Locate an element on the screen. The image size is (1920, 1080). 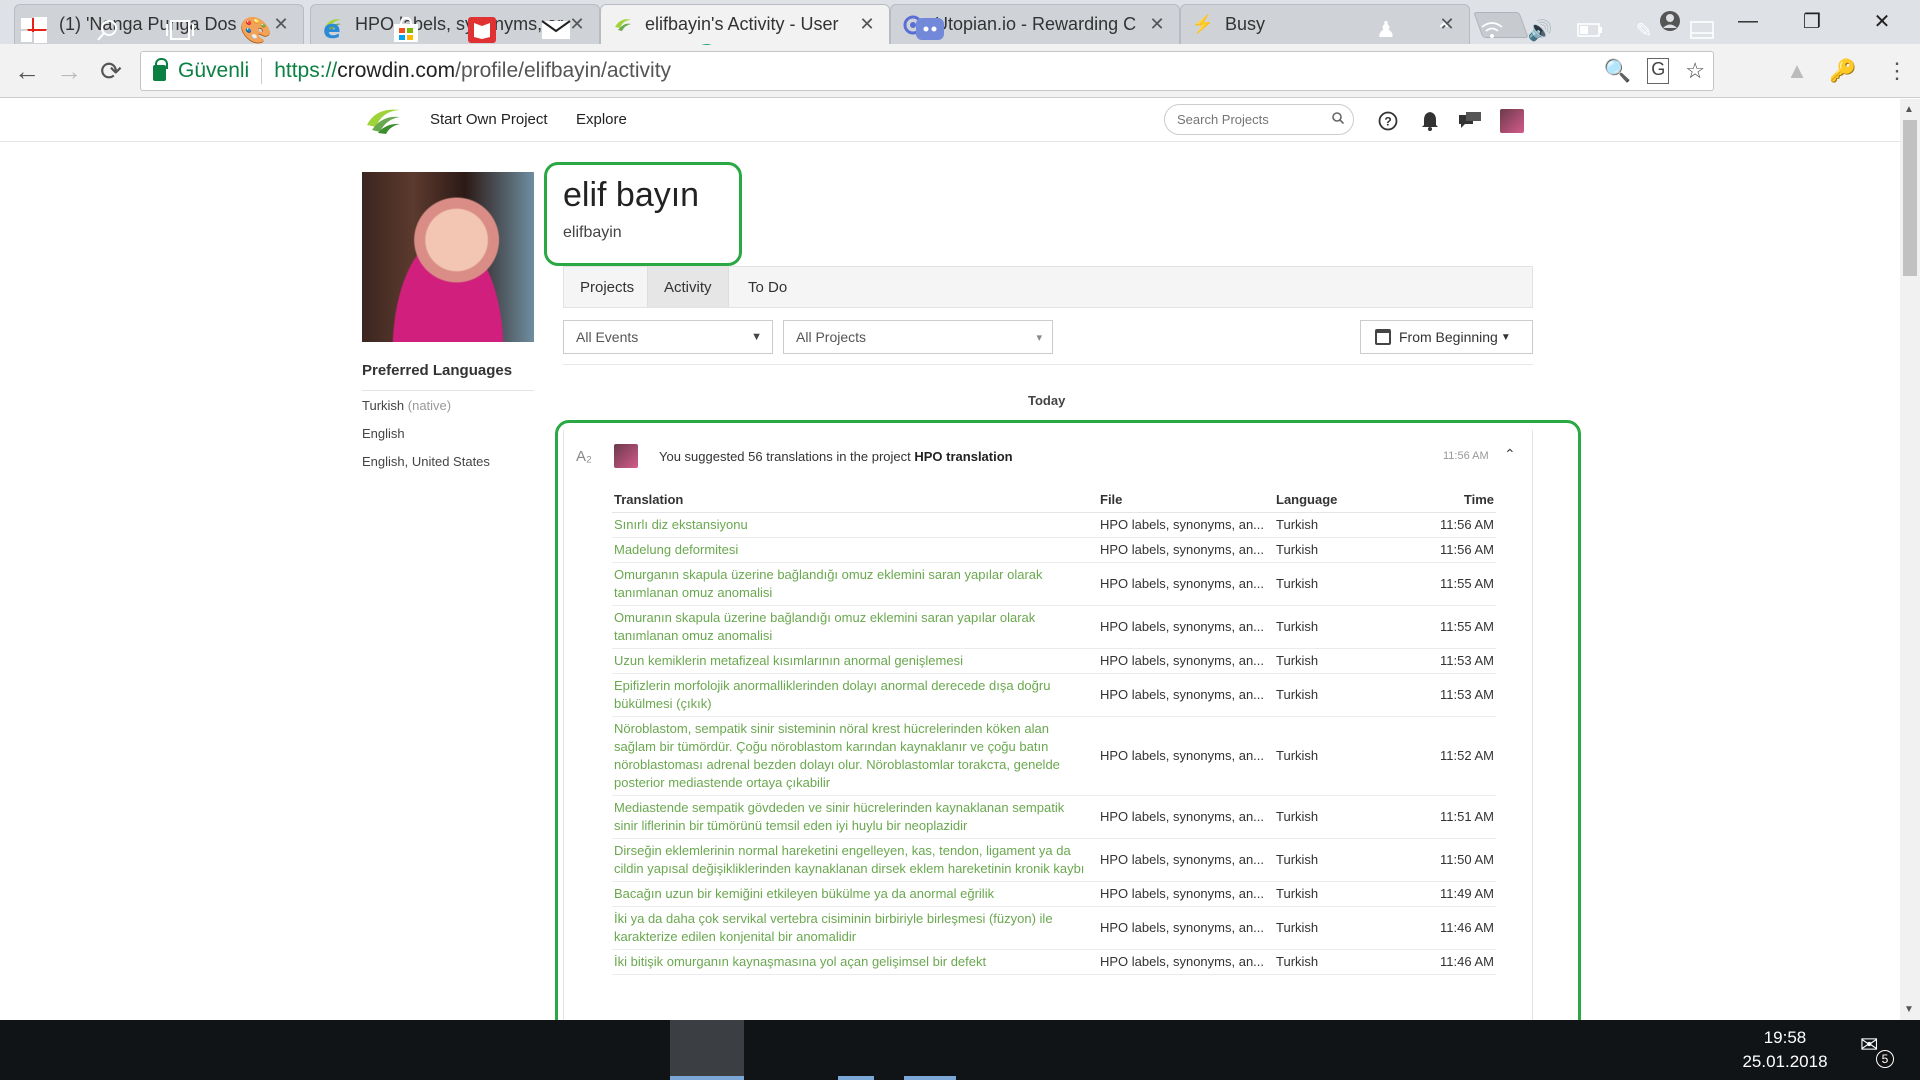
omnibox-actions: 🔍 G ☆ is located at coordinates (1654, 71).